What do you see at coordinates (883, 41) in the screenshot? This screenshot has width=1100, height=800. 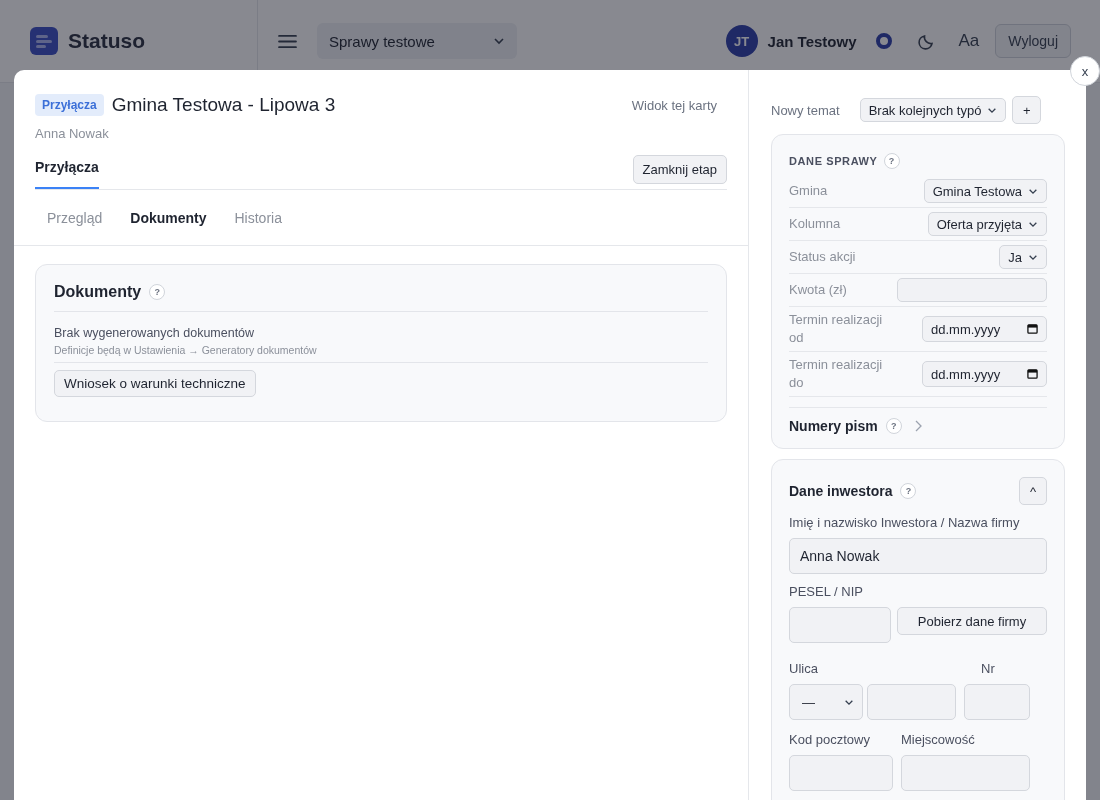 I see `ring-icon` at bounding box center [883, 41].